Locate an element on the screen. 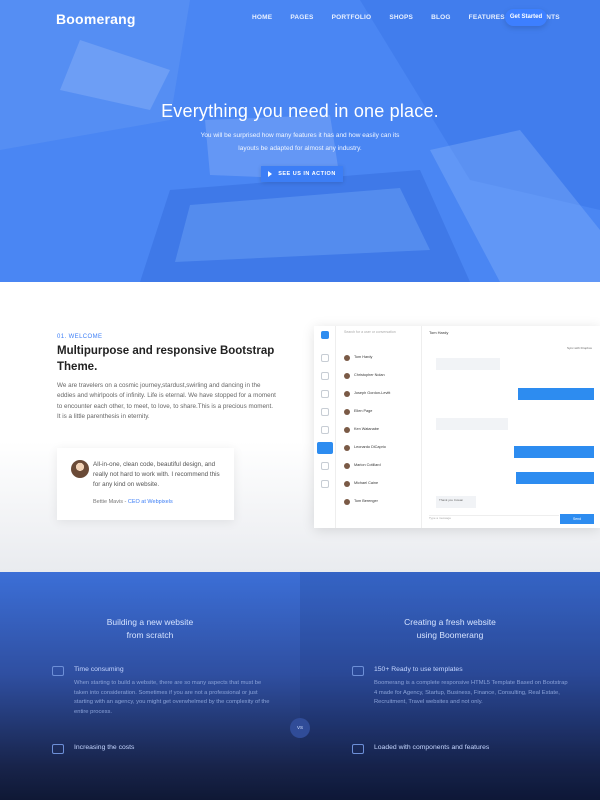 This screenshot has width=600, height=800. contact-name: Joseph Gordon-Levitt is located at coordinates (372, 393).